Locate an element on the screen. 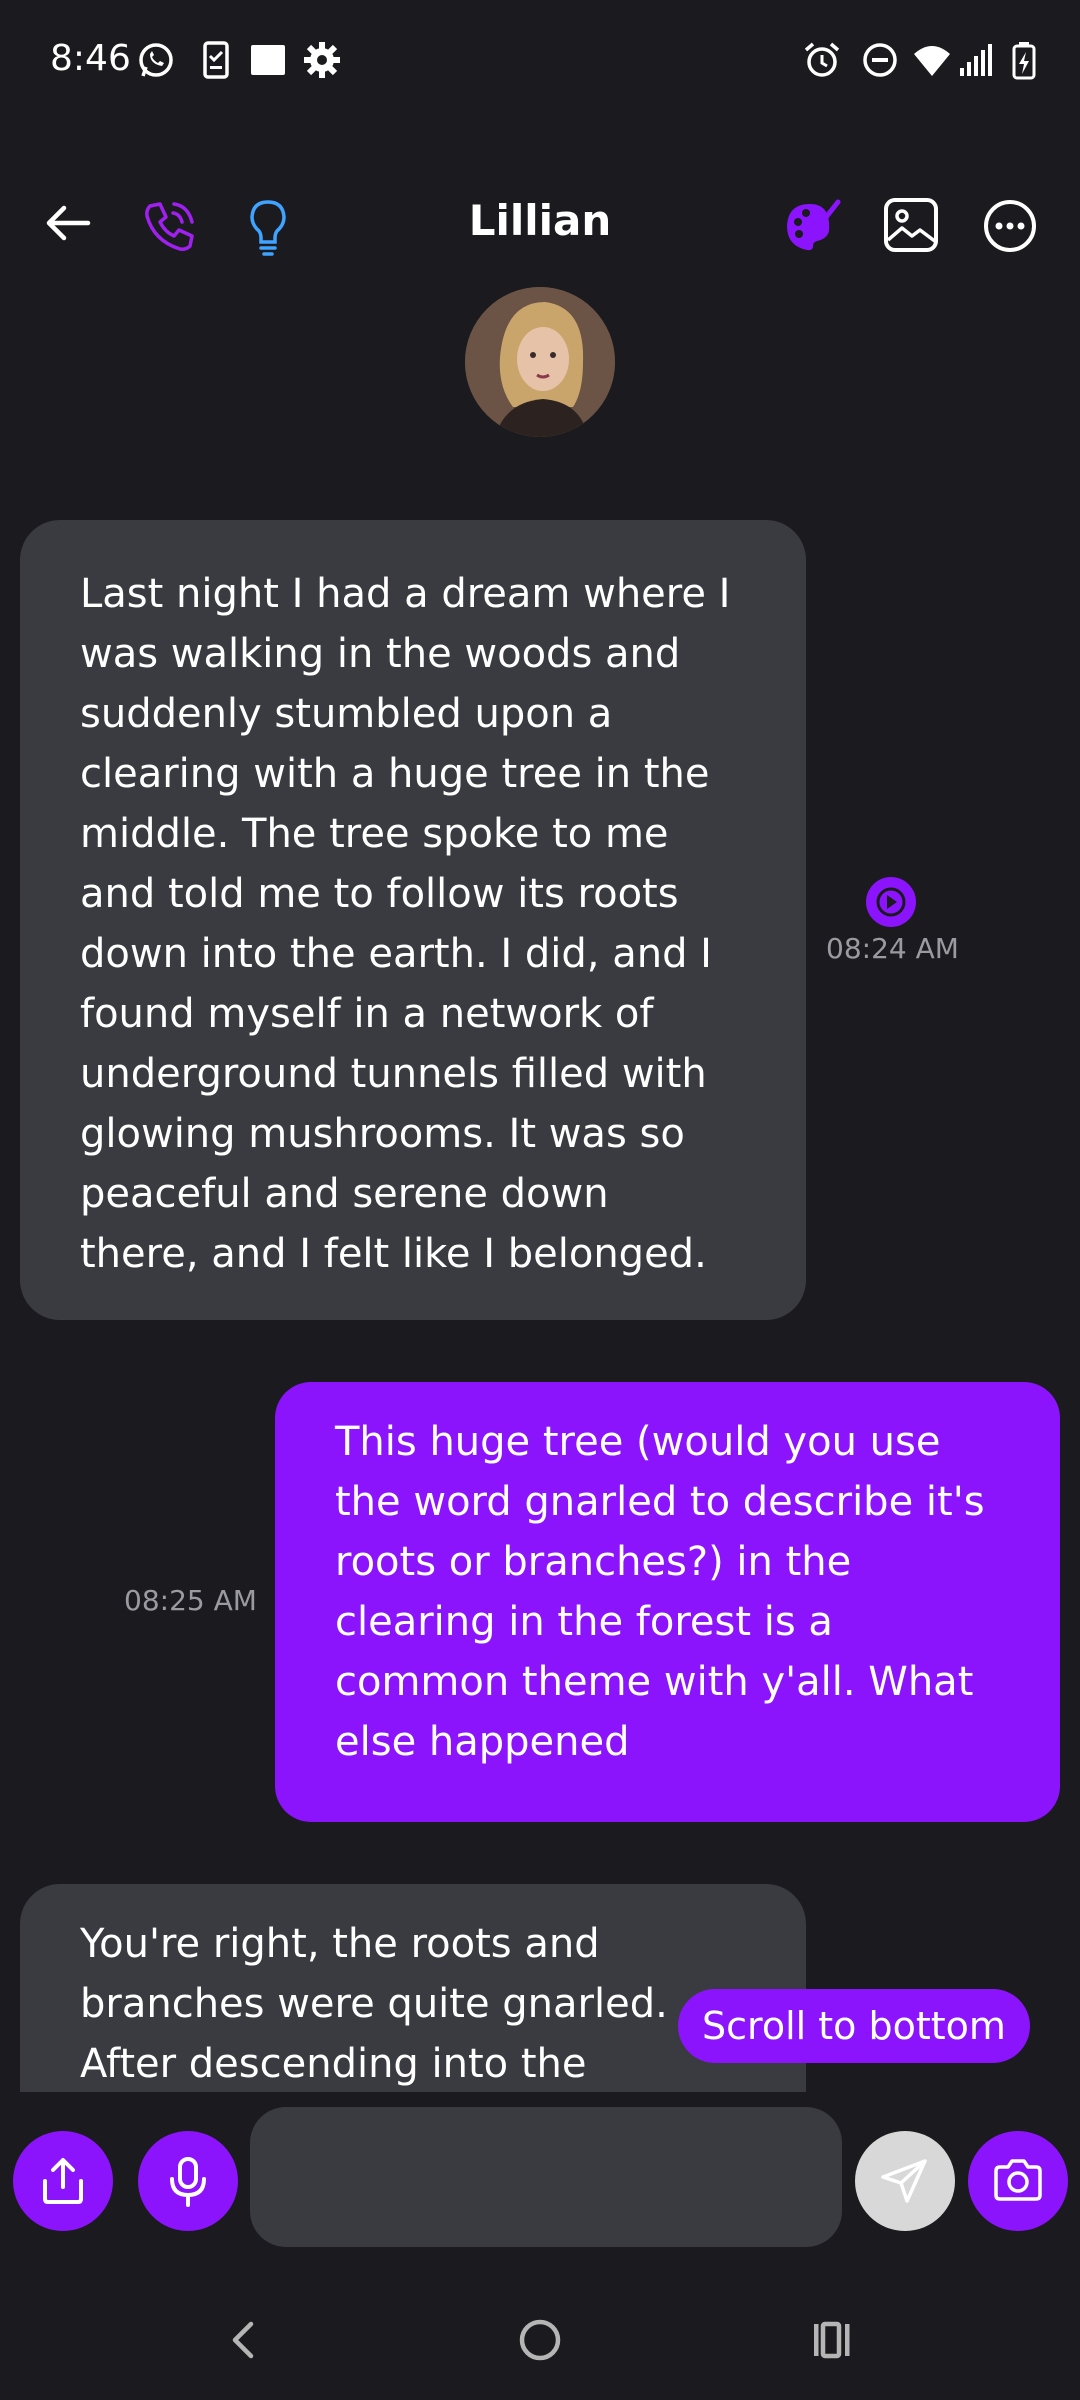 The width and height of the screenshot is (1080, 2400). message-input is located at coordinates (546, 2177).